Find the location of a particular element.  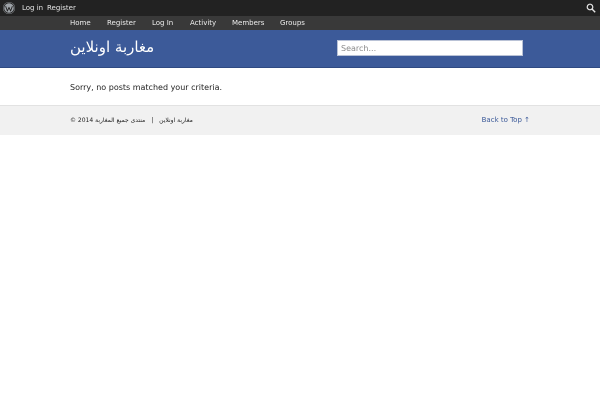

nav-item-login: Log In is located at coordinates (162, 23).